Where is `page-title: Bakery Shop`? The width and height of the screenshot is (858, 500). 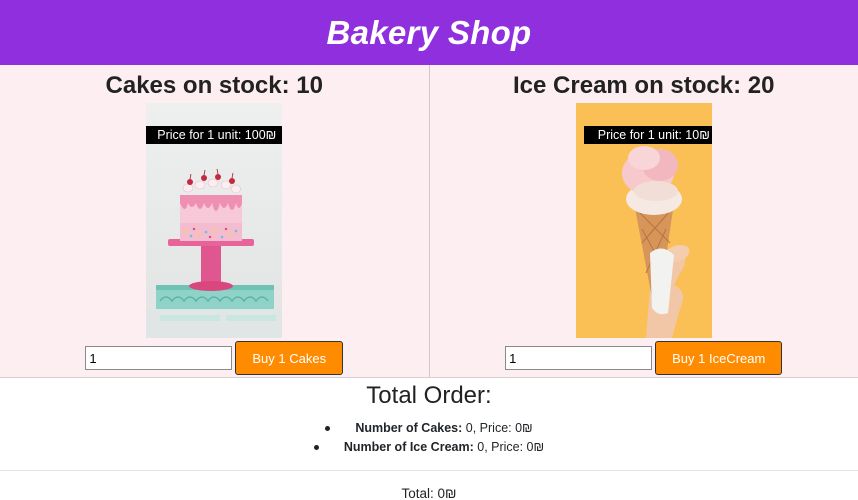 page-title: Bakery Shop is located at coordinates (429, 32).